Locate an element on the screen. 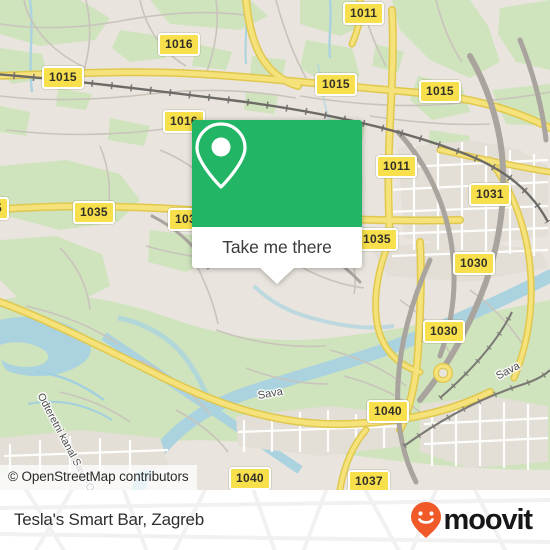  bottom-bar: Tesla's Smart Bar, Zagreb moovit is located at coordinates (275, 520).